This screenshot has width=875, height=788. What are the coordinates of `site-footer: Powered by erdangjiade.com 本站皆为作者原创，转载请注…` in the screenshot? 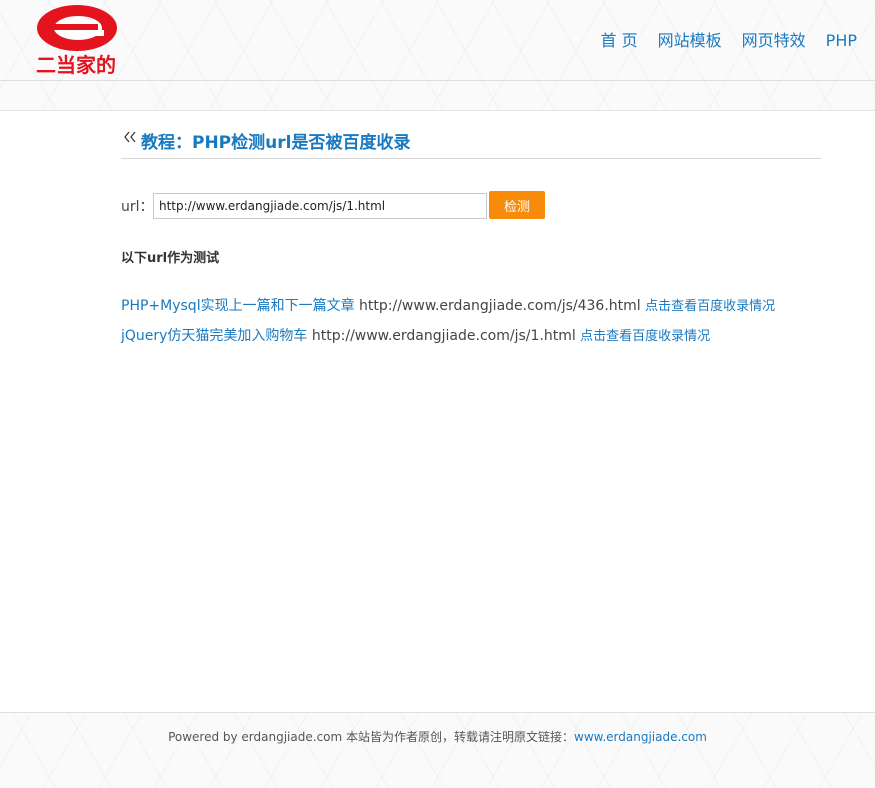 It's located at (437, 750).